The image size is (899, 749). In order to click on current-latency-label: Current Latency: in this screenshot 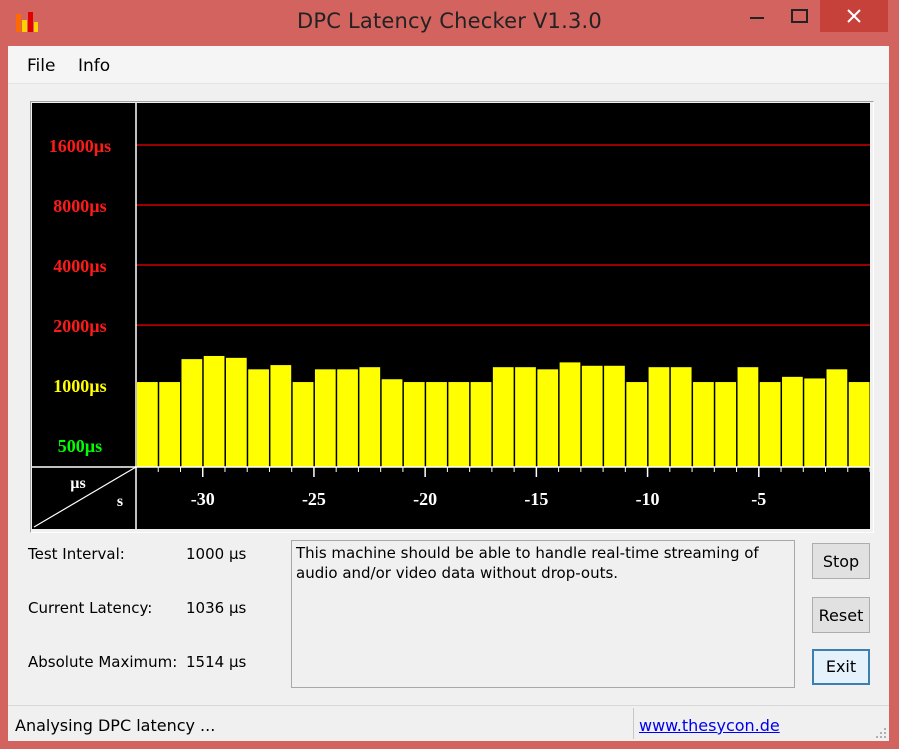, I will do `click(90, 608)`.